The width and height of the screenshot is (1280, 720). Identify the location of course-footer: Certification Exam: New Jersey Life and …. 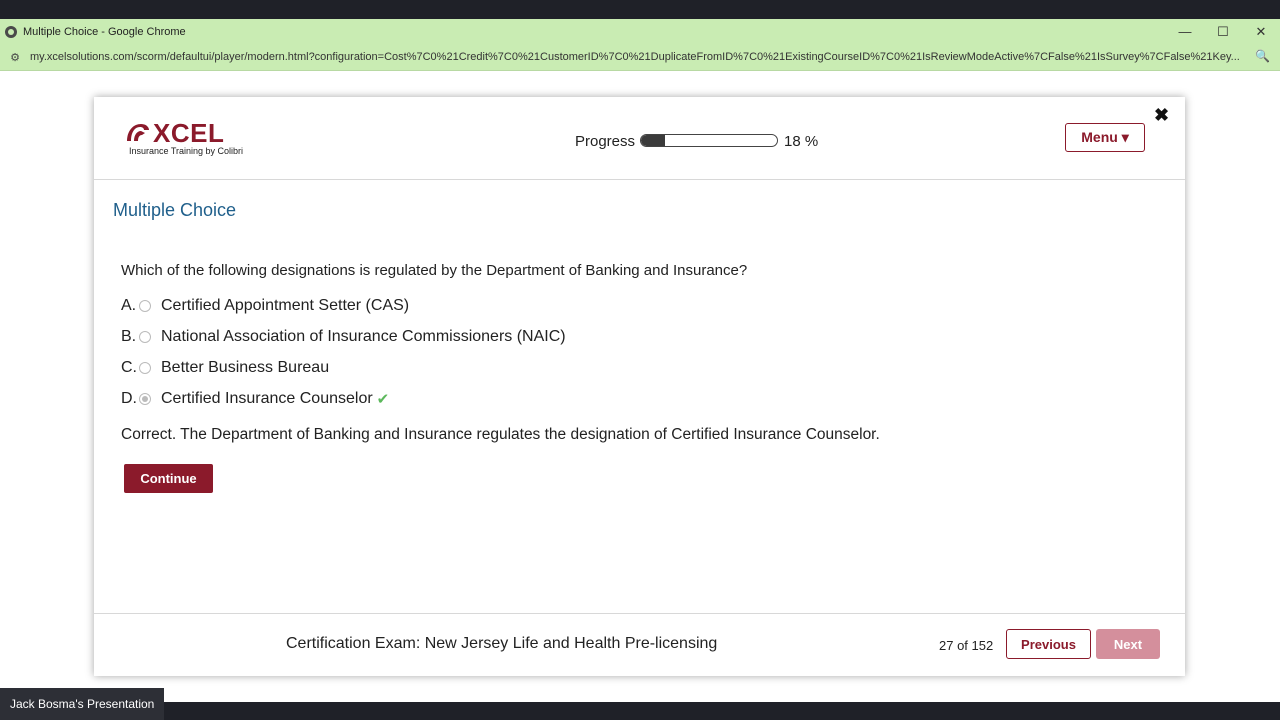
(639, 645).